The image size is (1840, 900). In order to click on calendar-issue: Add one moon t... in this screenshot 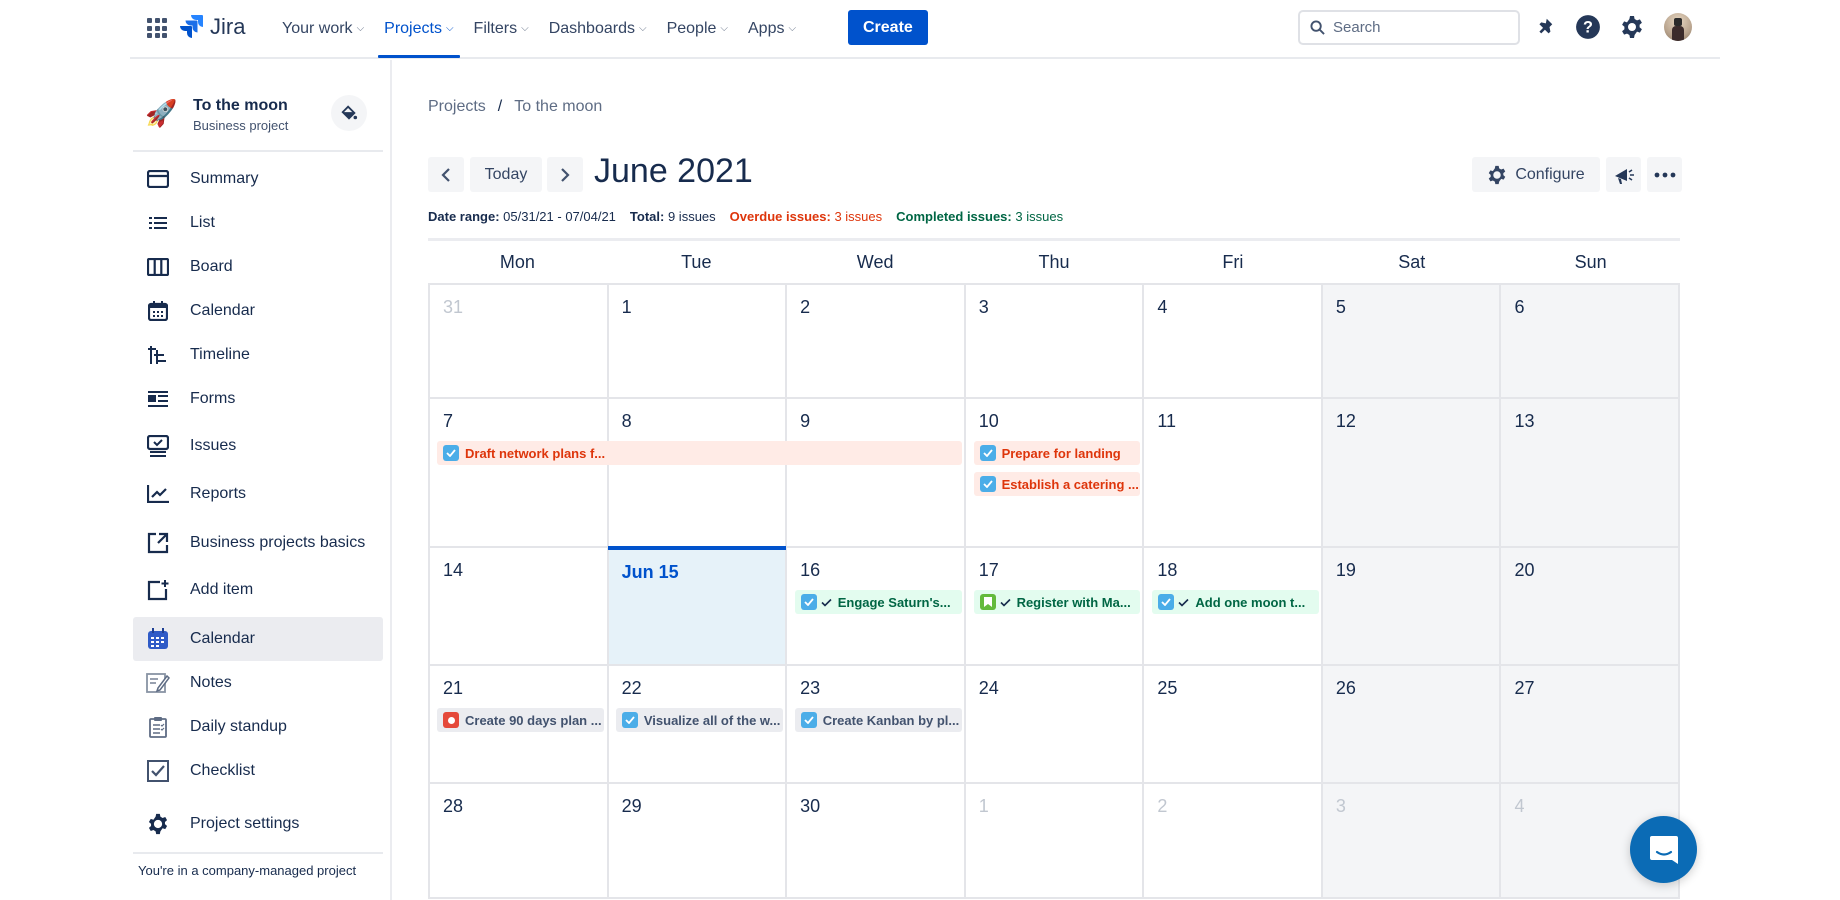, I will do `click(1236, 602)`.